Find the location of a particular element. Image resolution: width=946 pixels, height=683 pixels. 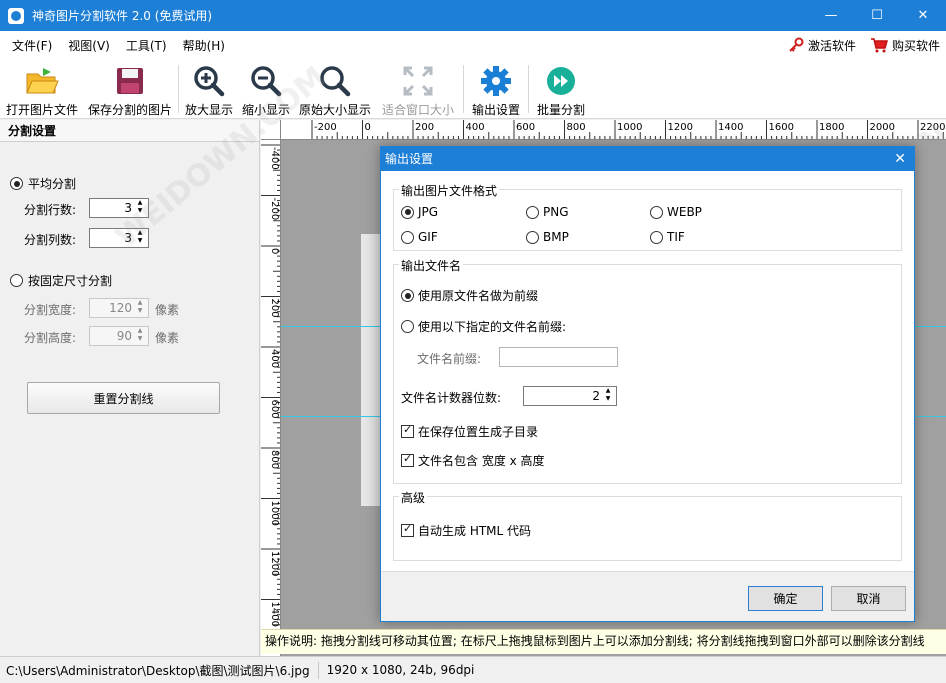

ruler-left-ticks: -400 -200 0 200 400 600 800 1000 1200 1400 is located at coordinates (270, 395).